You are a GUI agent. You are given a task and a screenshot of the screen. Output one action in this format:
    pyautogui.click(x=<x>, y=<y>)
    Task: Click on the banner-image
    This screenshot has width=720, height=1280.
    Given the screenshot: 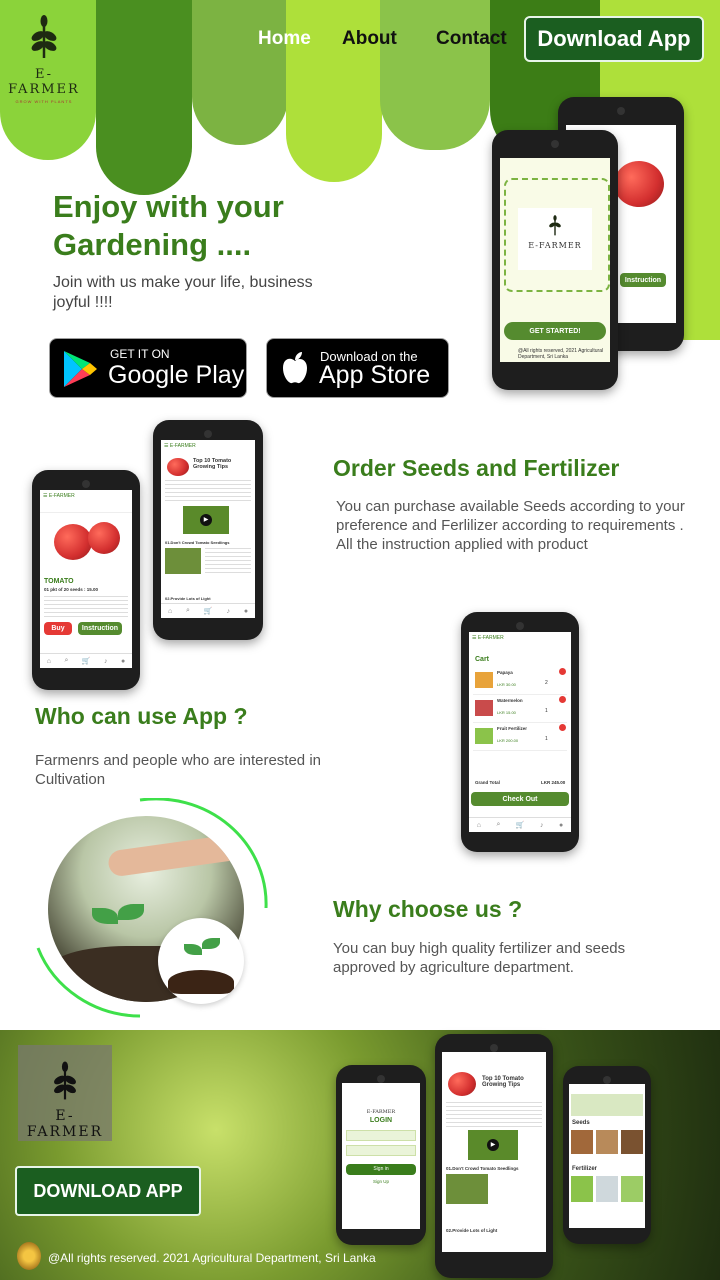 What is the action you would take?
    pyautogui.click(x=607, y=1105)
    